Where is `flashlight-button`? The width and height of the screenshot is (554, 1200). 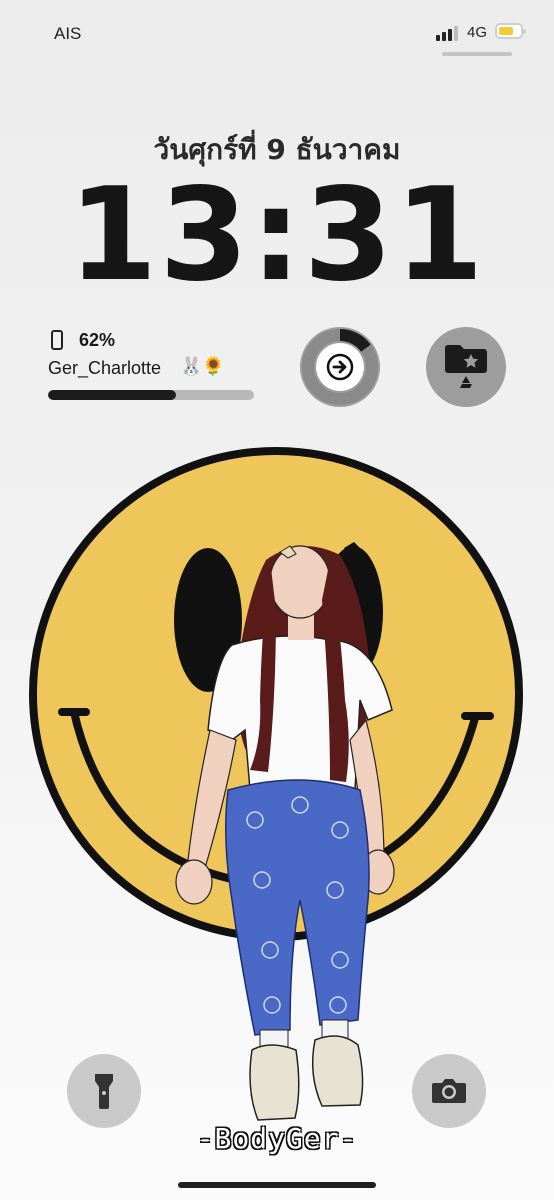
flashlight-button is located at coordinates (104, 1091).